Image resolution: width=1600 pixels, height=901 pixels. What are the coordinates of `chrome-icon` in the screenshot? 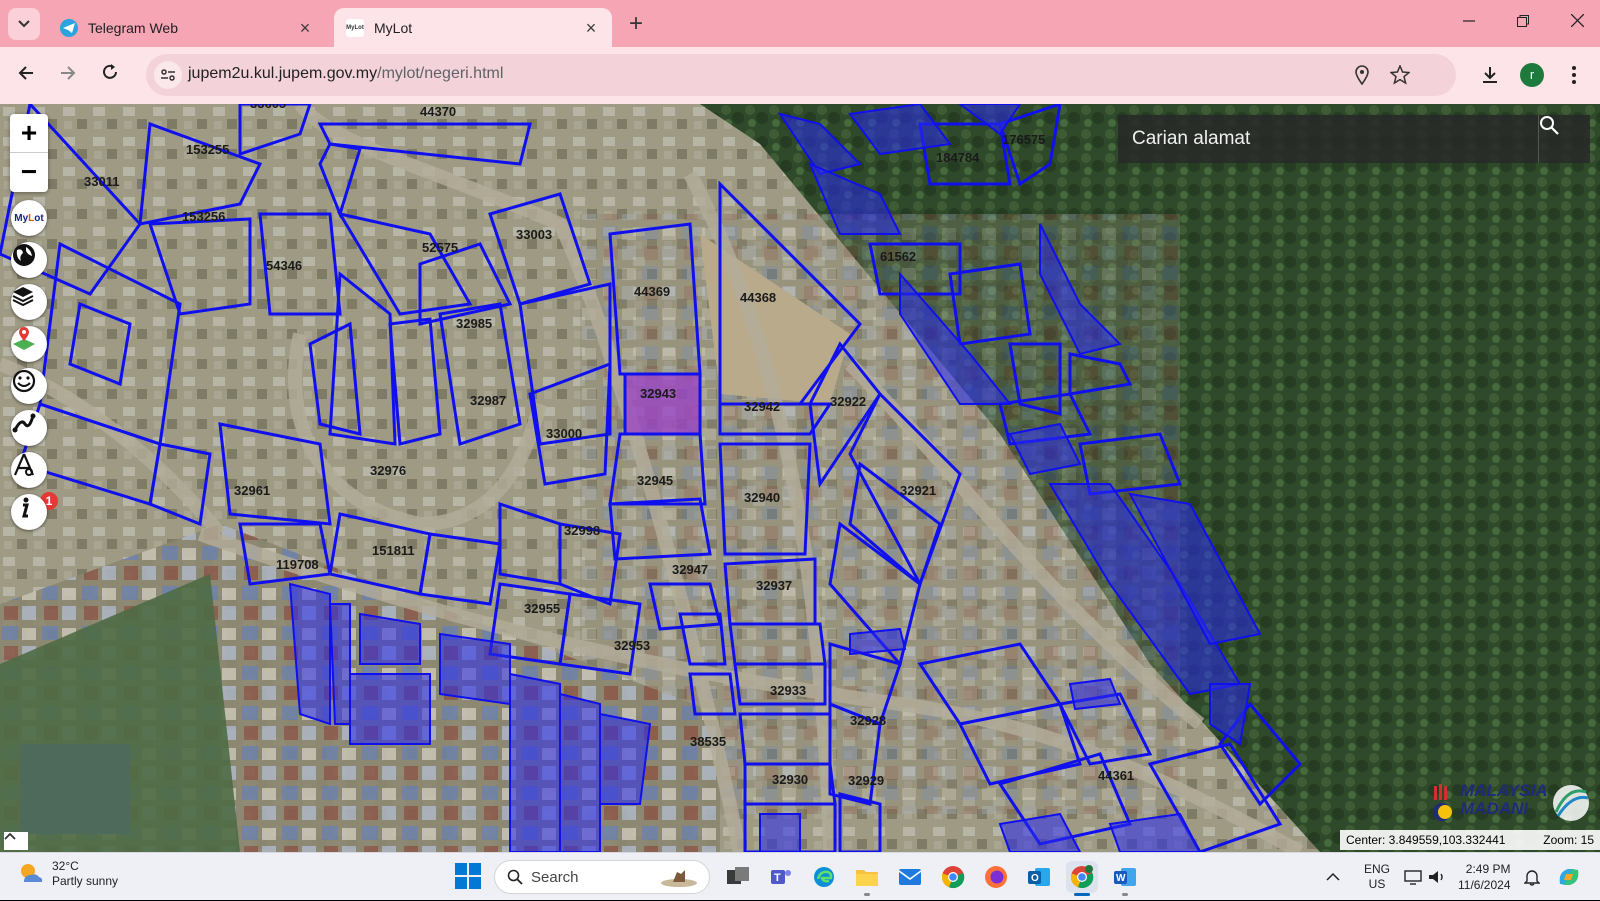 It's located at (1082, 877).